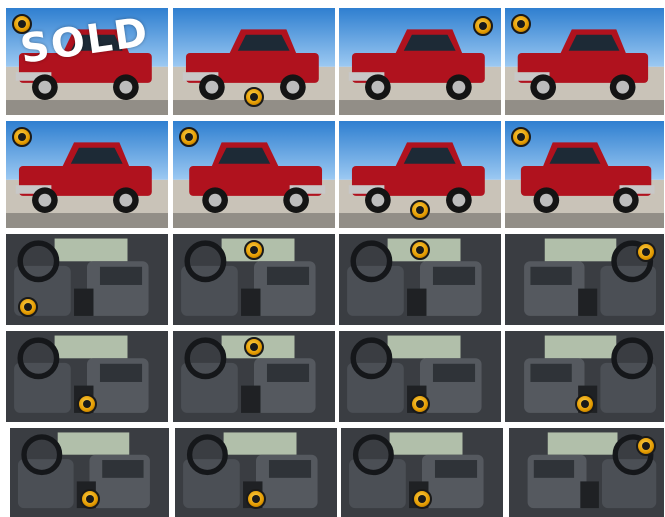 The height and width of the screenshot is (517, 665). What do you see at coordinates (89, 472) in the screenshot?
I see `photo-tile-interior-rear` at bounding box center [89, 472].